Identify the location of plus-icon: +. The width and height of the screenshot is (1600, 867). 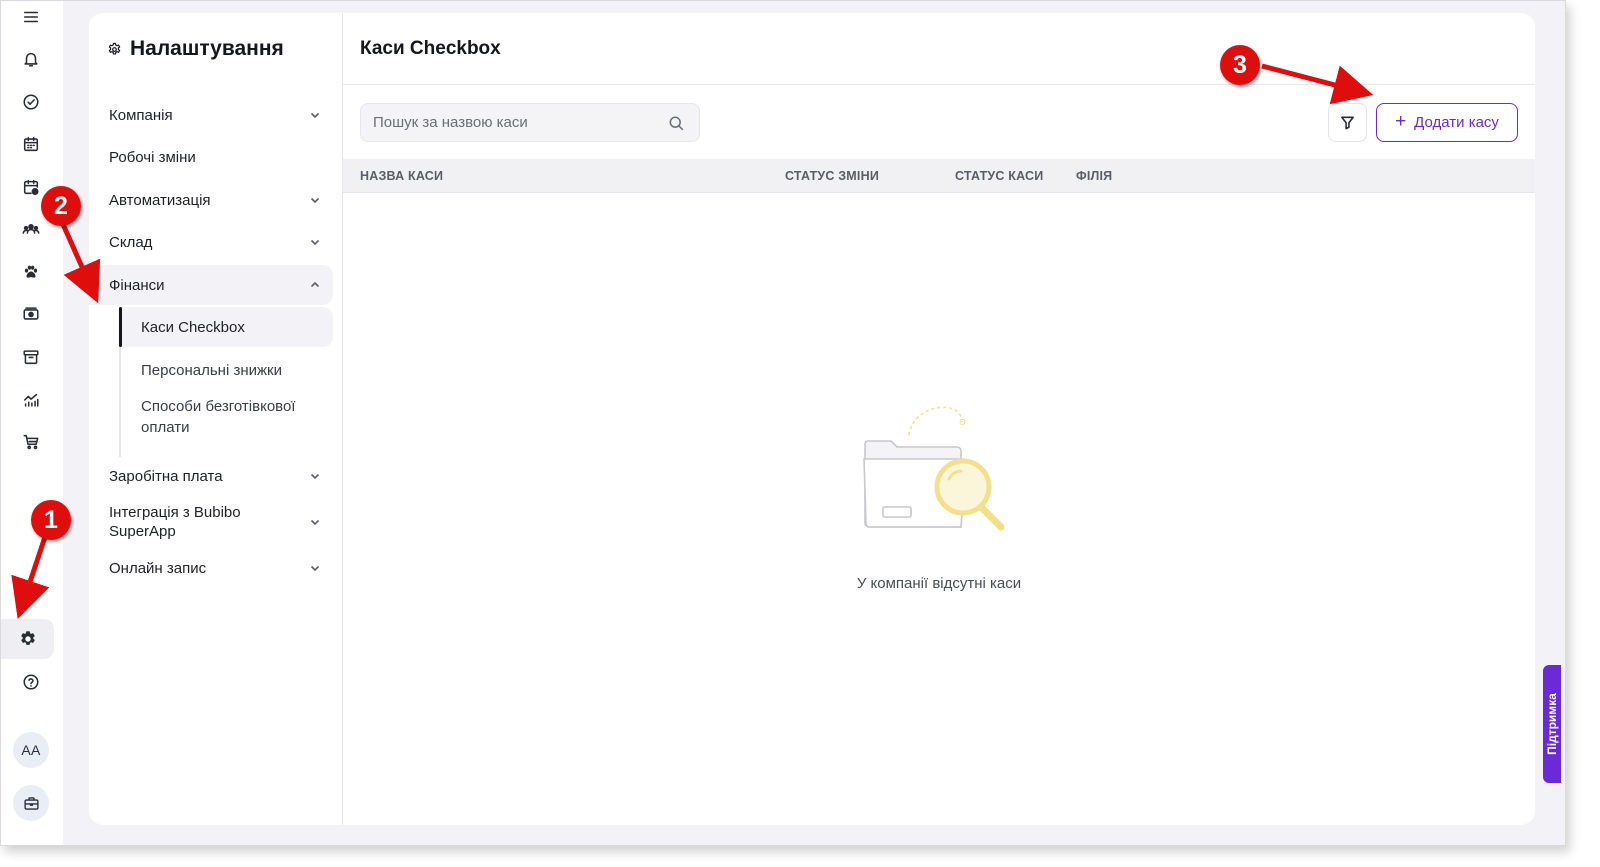
(1401, 121).